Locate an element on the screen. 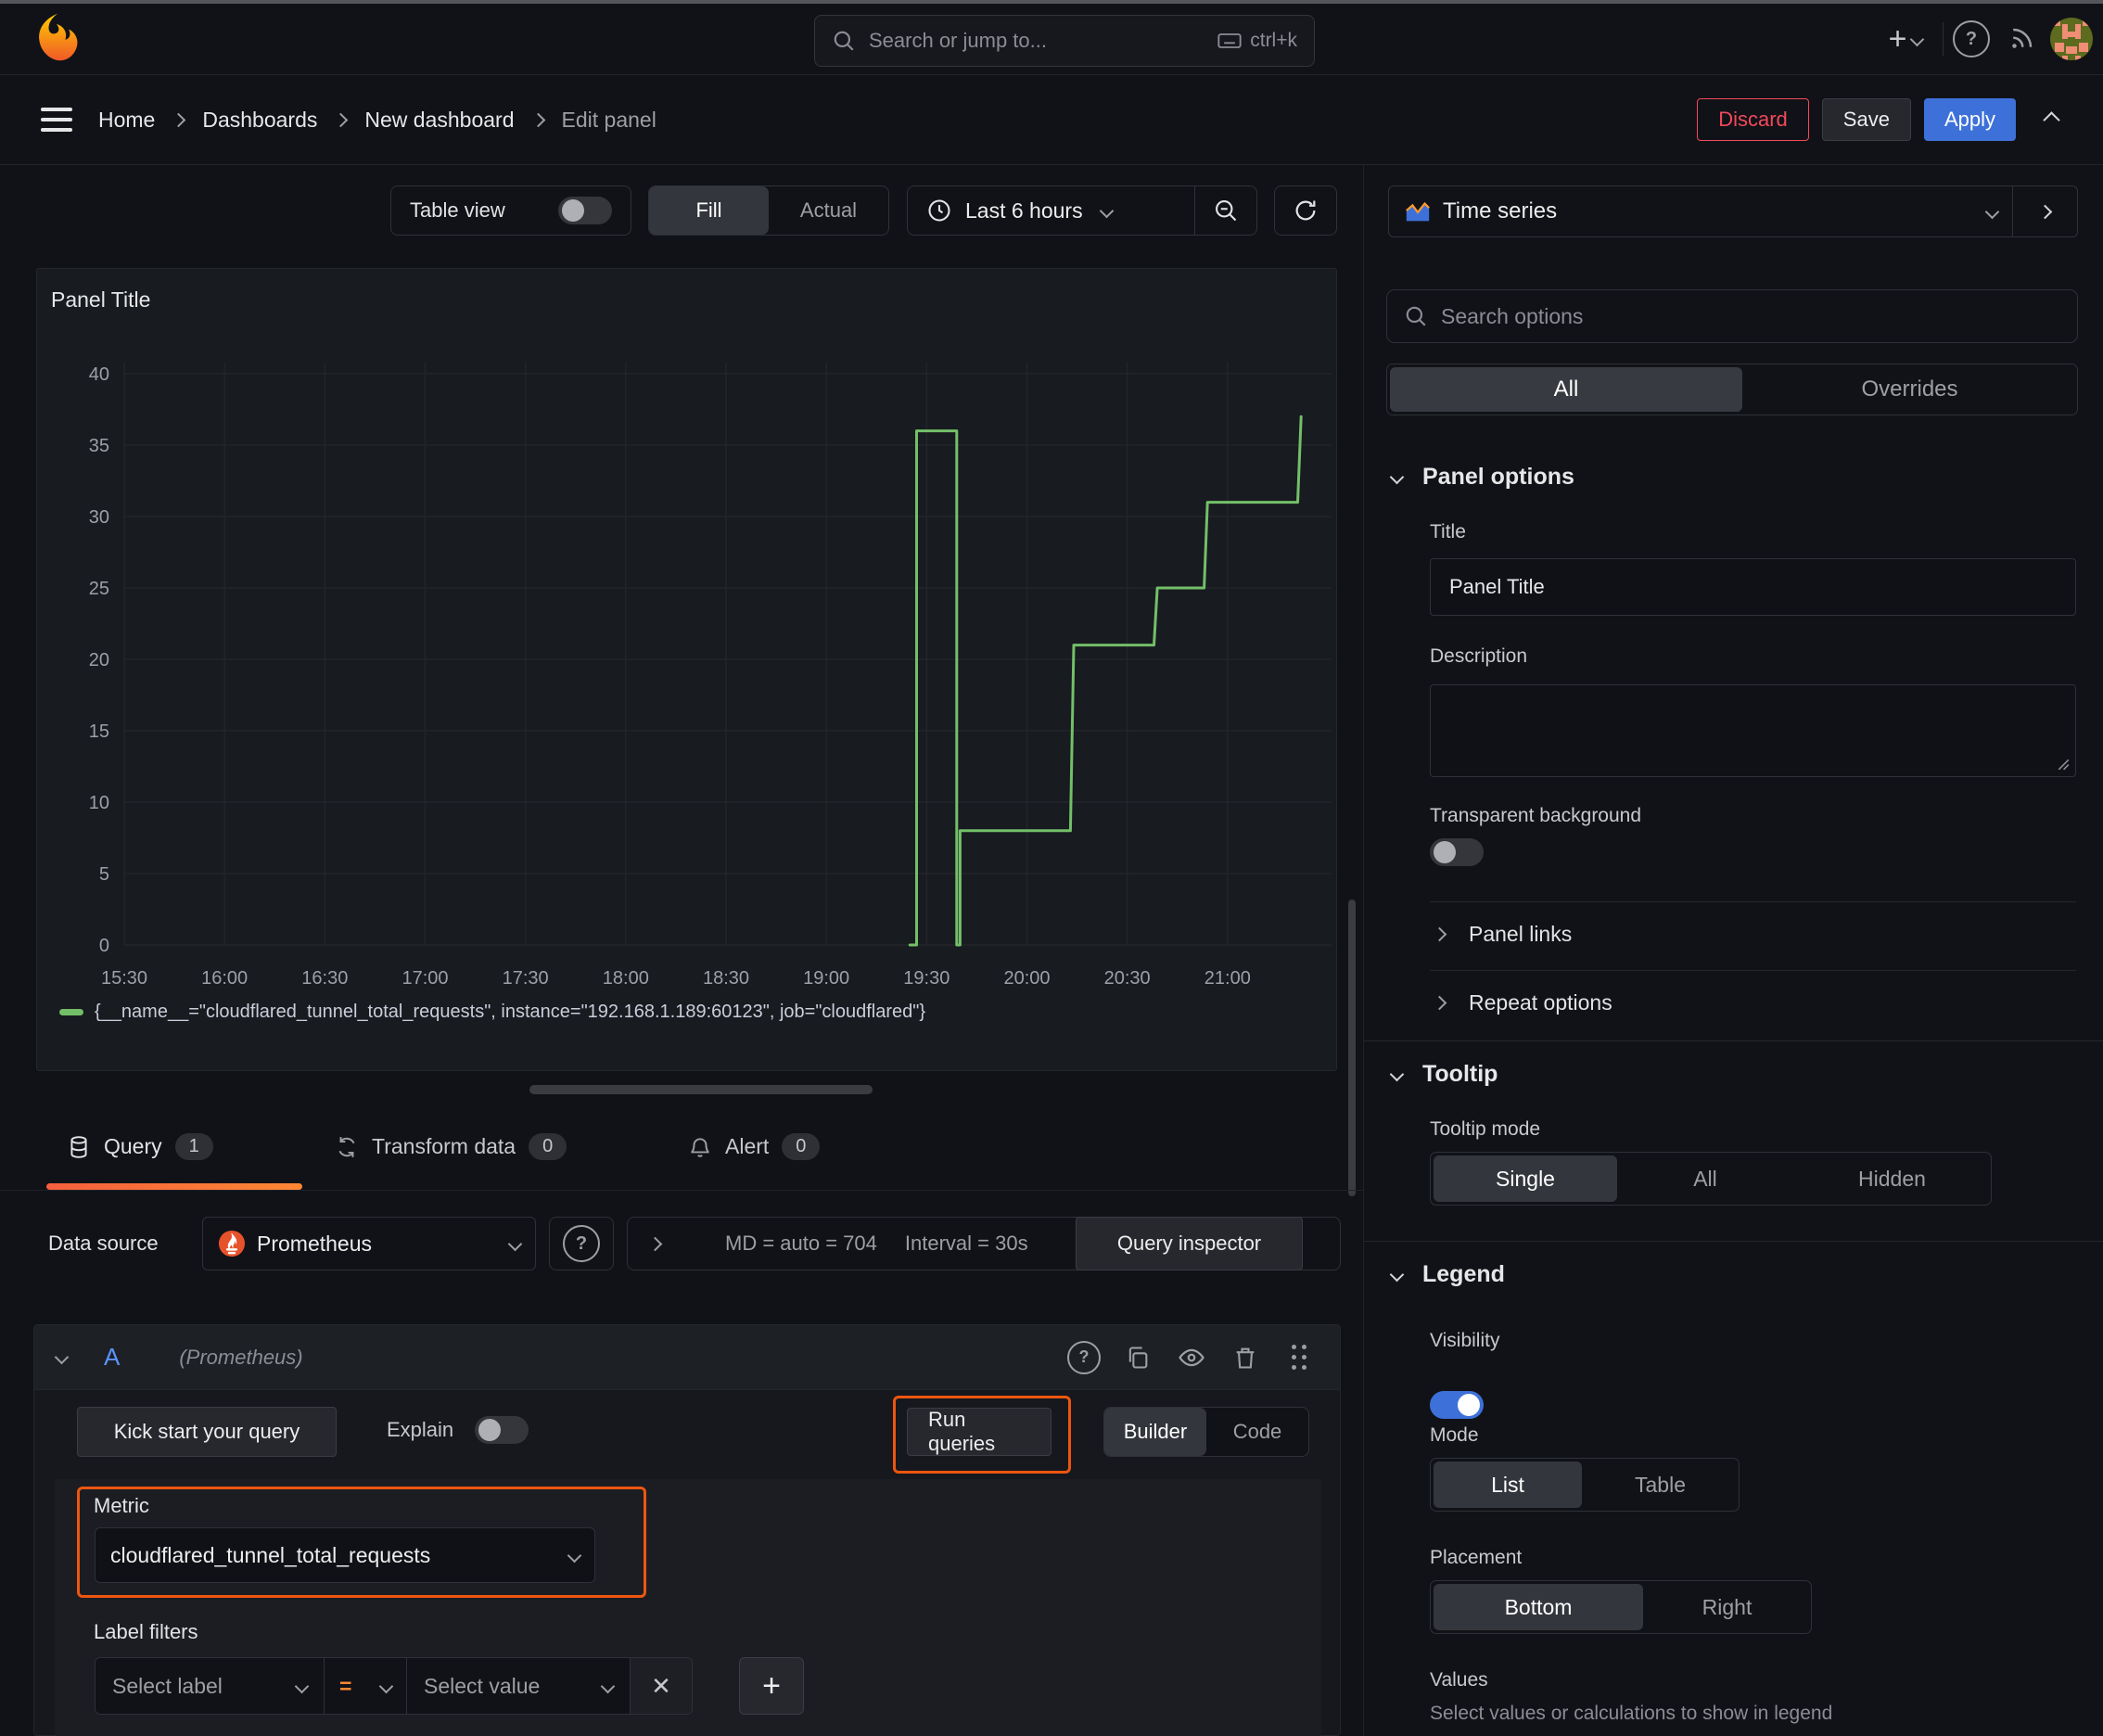 The width and height of the screenshot is (2103, 1736). builder-code-switch: Builder Code is located at coordinates (1206, 1432).